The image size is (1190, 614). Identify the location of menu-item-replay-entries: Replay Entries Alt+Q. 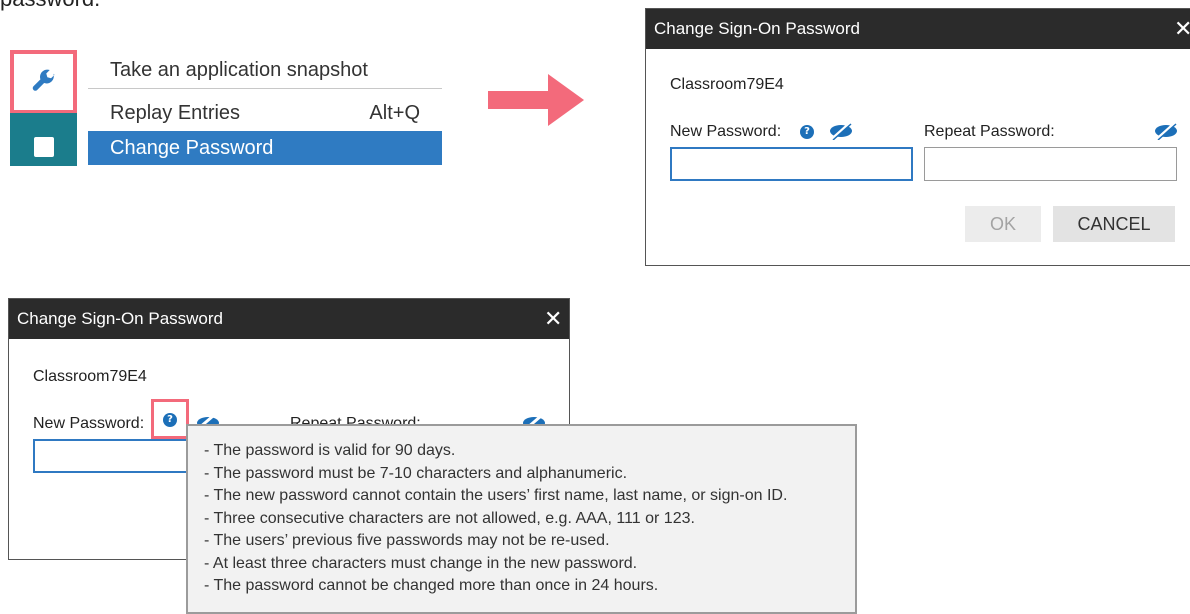
(265, 113).